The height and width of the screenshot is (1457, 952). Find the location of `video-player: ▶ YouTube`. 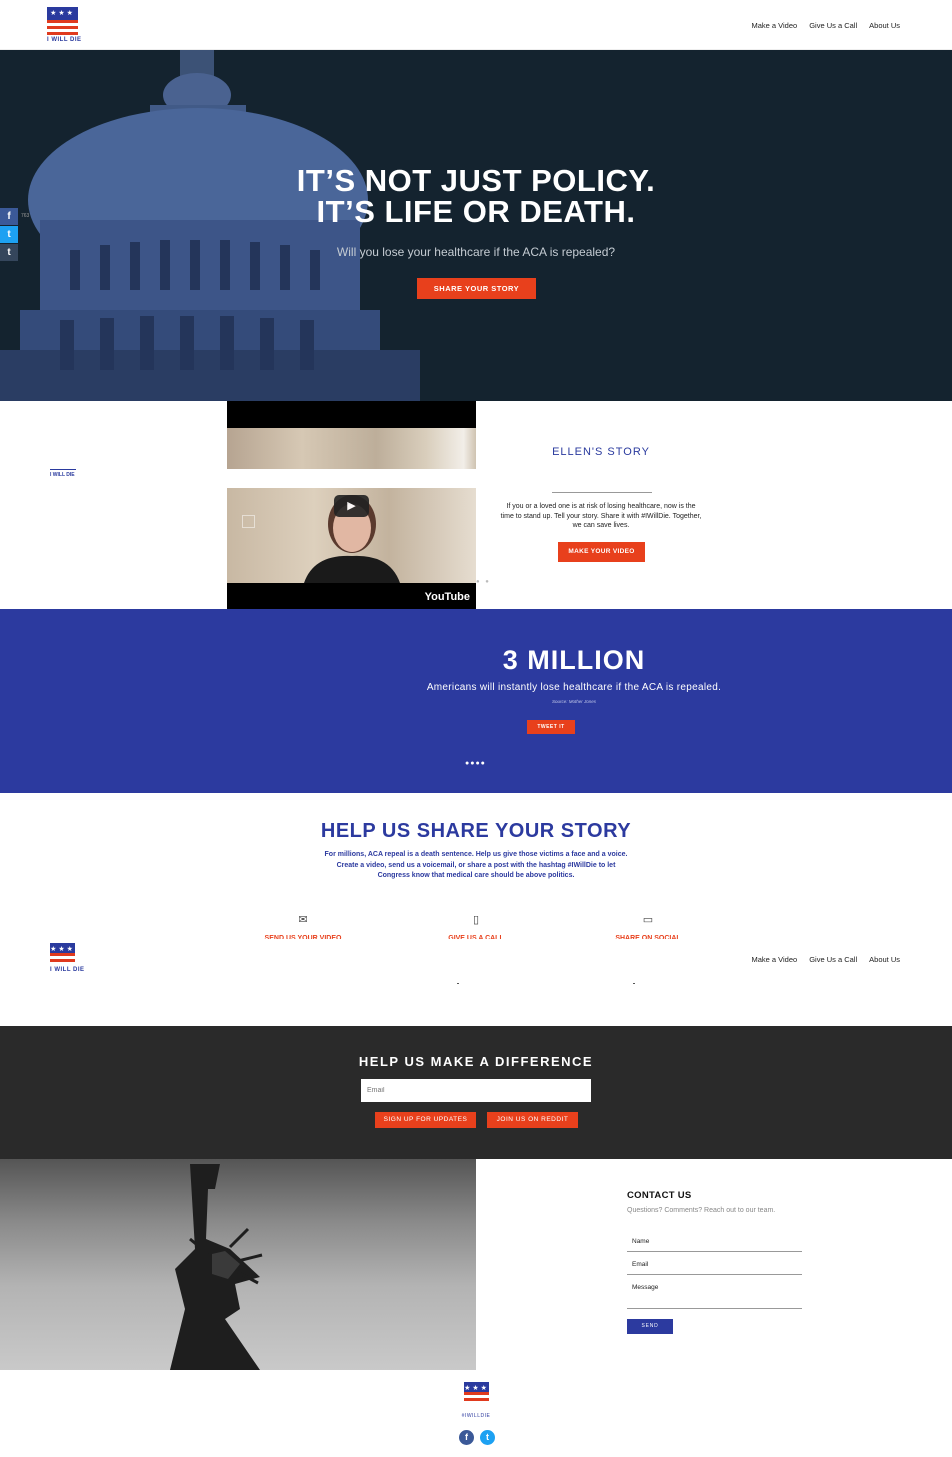

video-player: ▶ YouTube is located at coordinates (351, 548).